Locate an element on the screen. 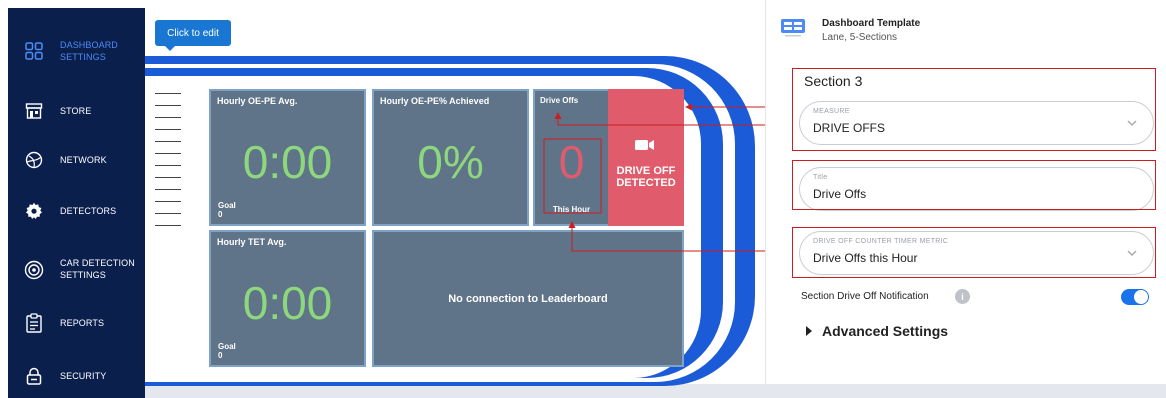  sidebar-item-label: DASHBOARD SETTINGS is located at coordinates (89, 51).